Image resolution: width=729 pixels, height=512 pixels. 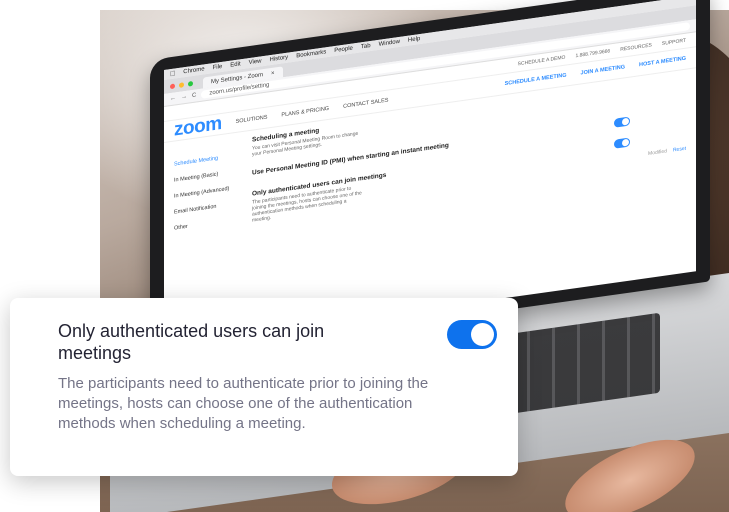 I want to click on nav-link: SOLUTIONS, so click(x=252, y=119).